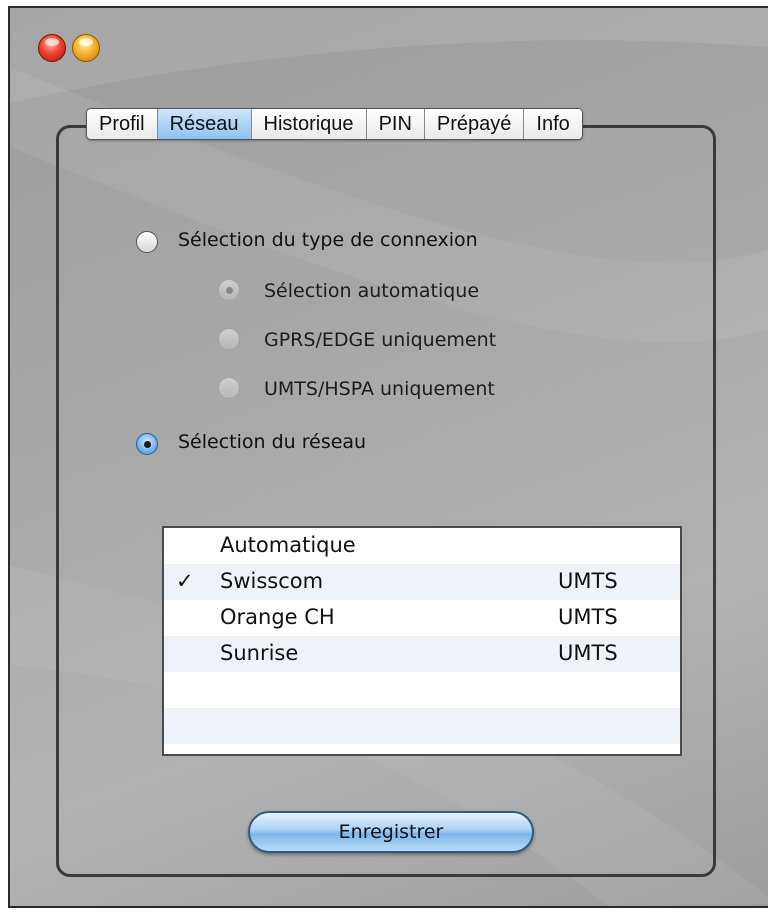  Describe the element at coordinates (277, 617) in the screenshot. I see `network-name: Orange CH` at that location.